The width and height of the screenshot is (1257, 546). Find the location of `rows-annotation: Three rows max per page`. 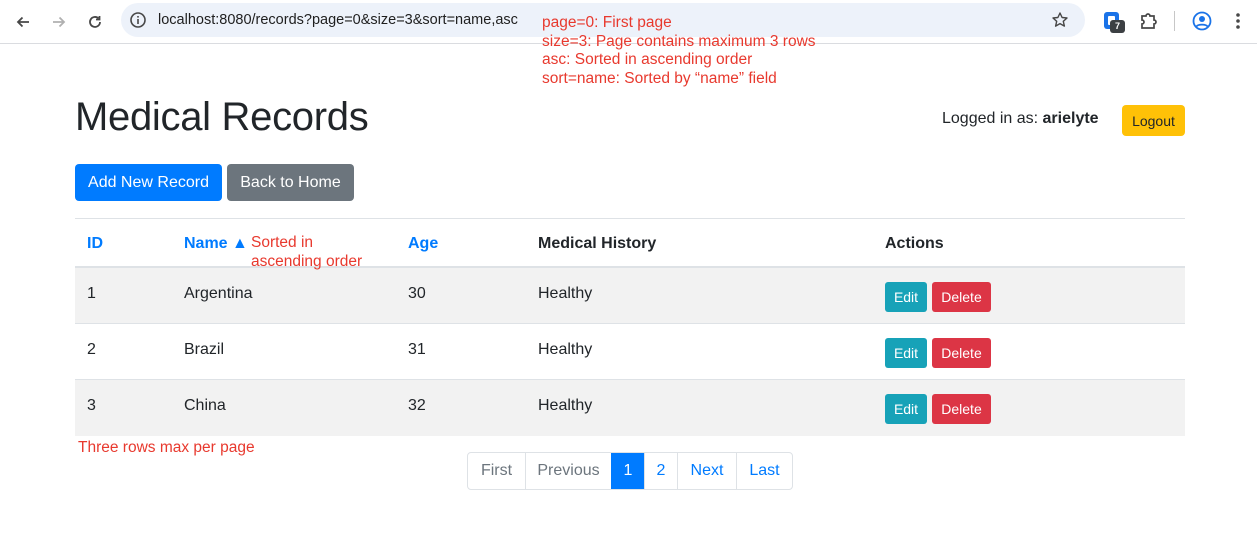

rows-annotation: Three rows max per page is located at coordinates (166, 447).